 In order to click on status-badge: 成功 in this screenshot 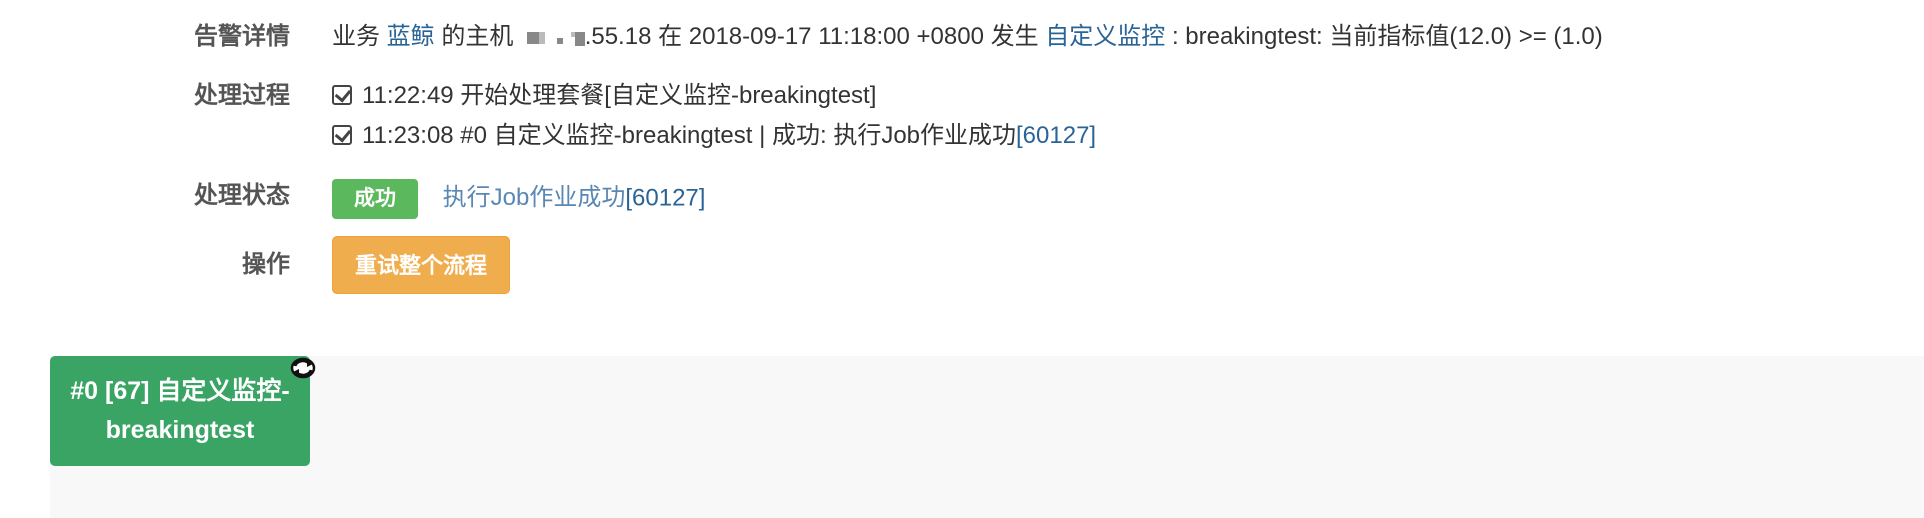, I will do `click(375, 199)`.